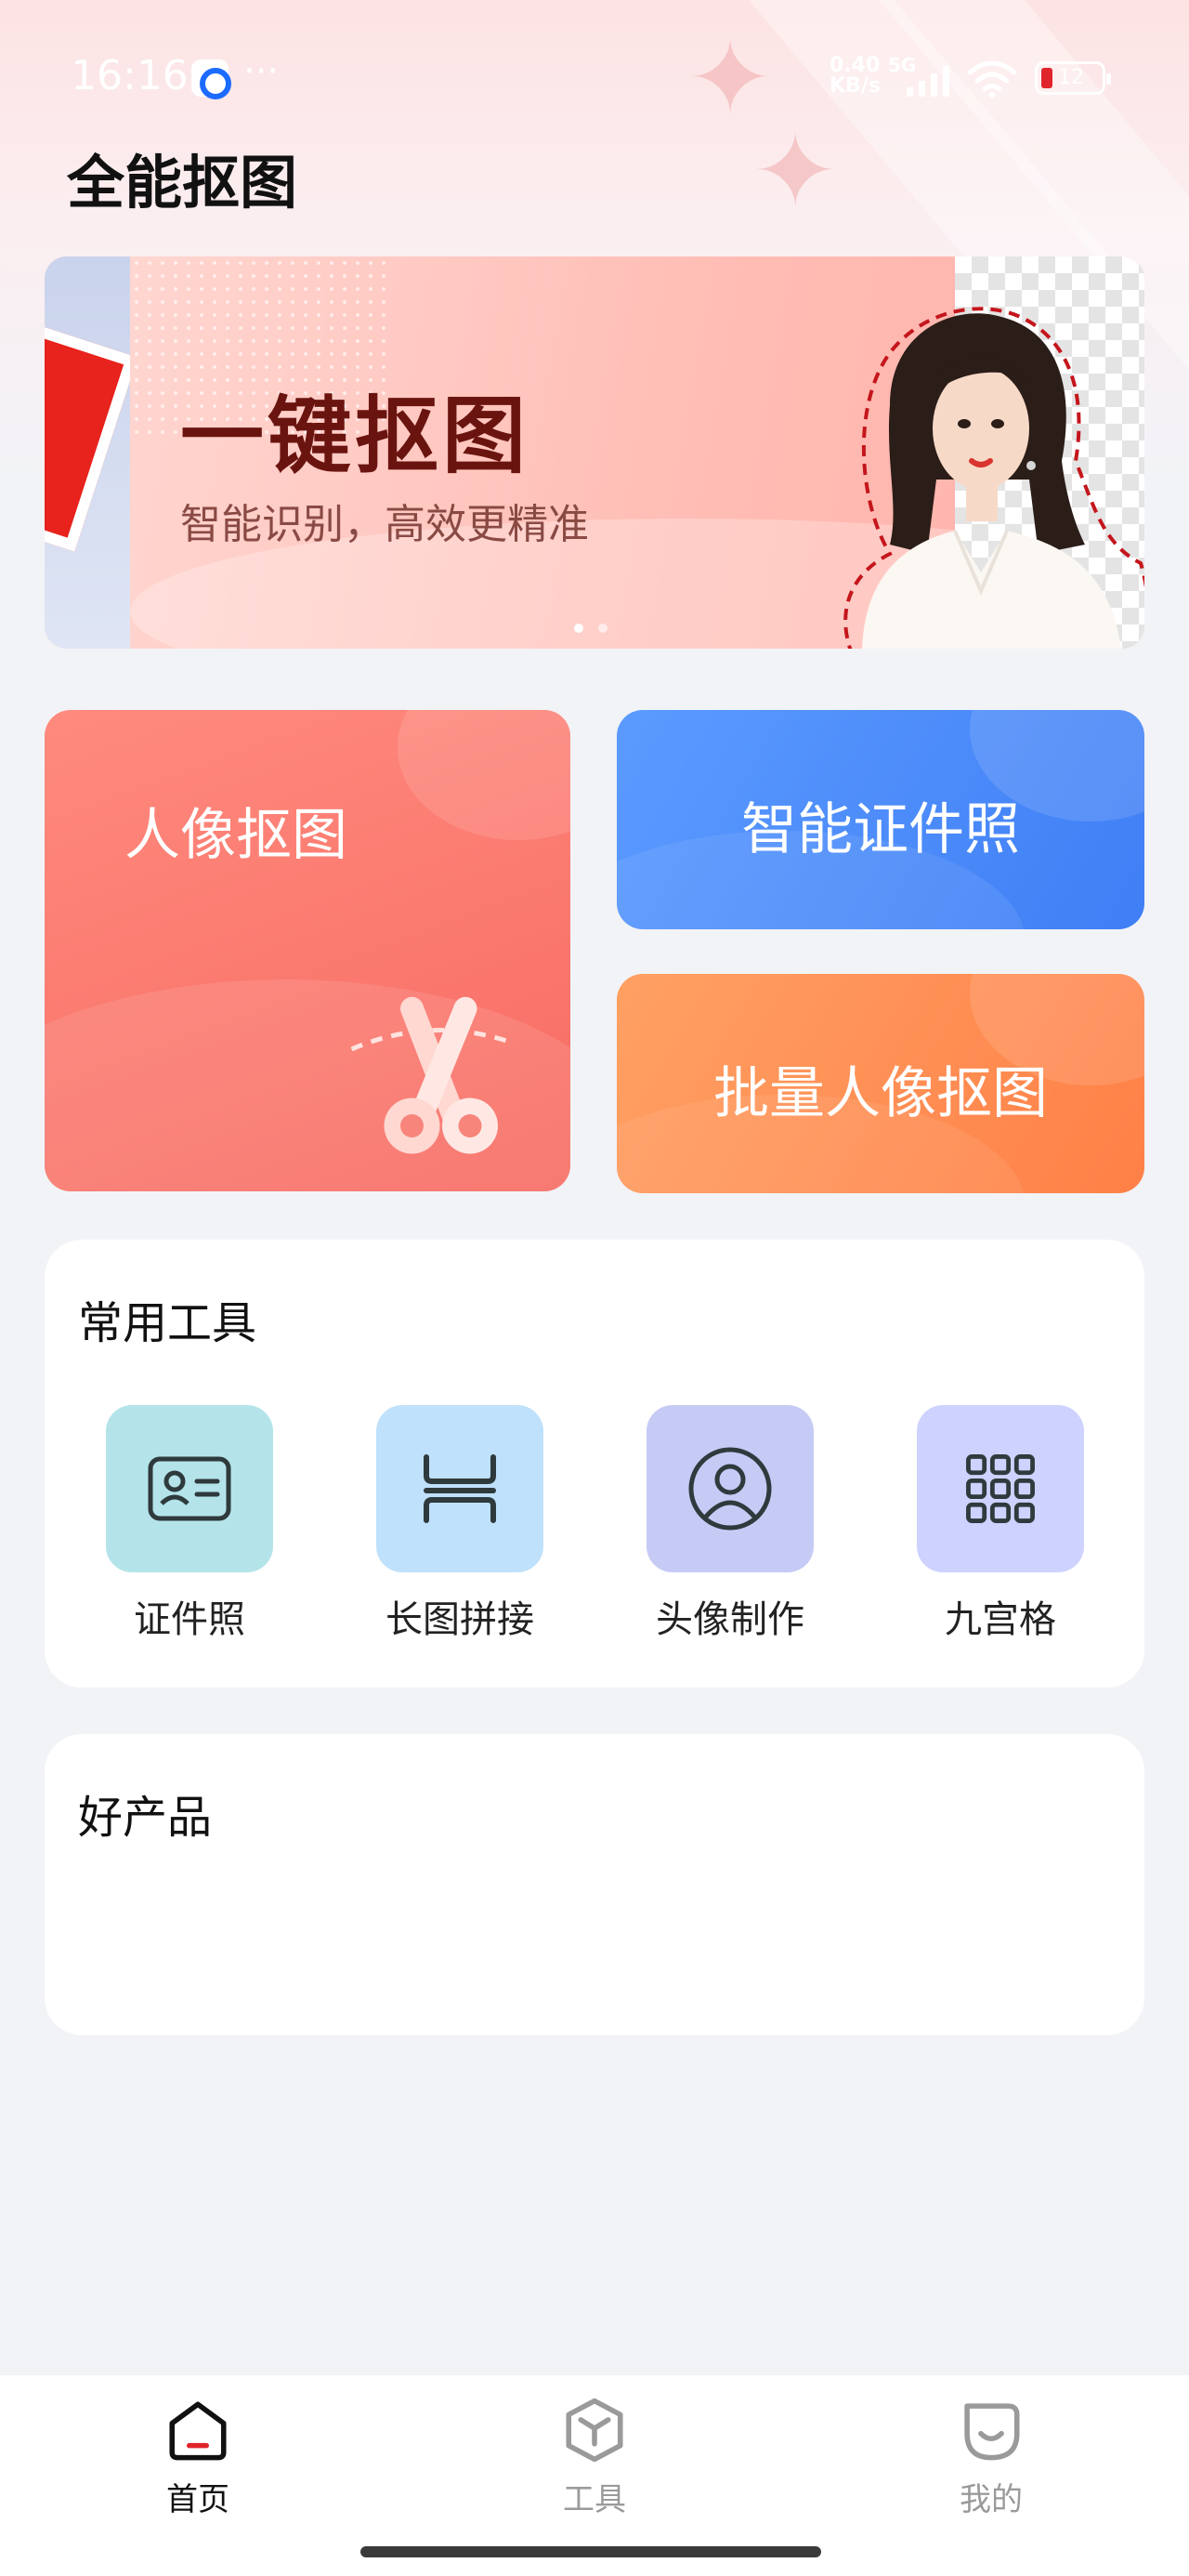 The width and height of the screenshot is (1189, 2576). Describe the element at coordinates (993, 478) in the screenshot. I see `portrait-cutout-illustration` at that location.